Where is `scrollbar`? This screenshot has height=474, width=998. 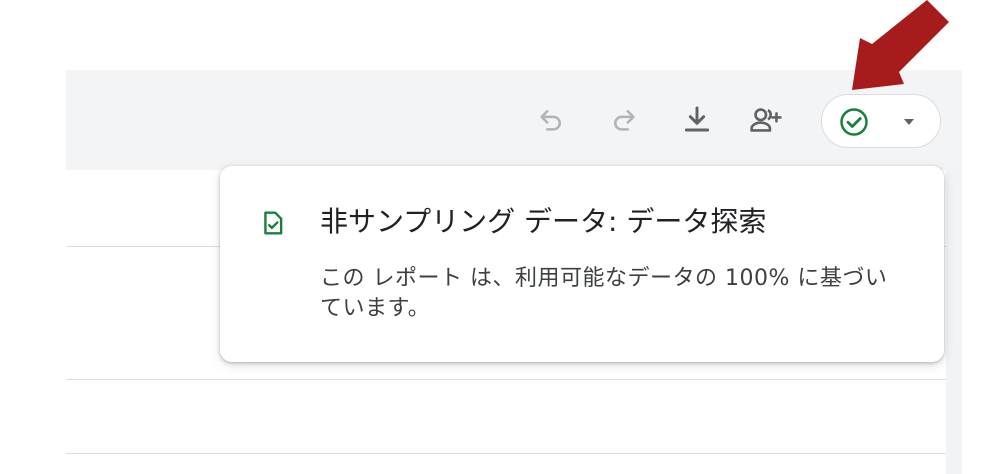
scrollbar is located at coordinates (954, 322).